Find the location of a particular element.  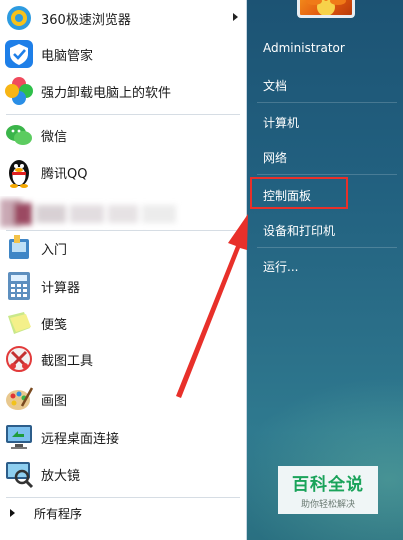

program-label: 画图 is located at coordinates (54, 401).